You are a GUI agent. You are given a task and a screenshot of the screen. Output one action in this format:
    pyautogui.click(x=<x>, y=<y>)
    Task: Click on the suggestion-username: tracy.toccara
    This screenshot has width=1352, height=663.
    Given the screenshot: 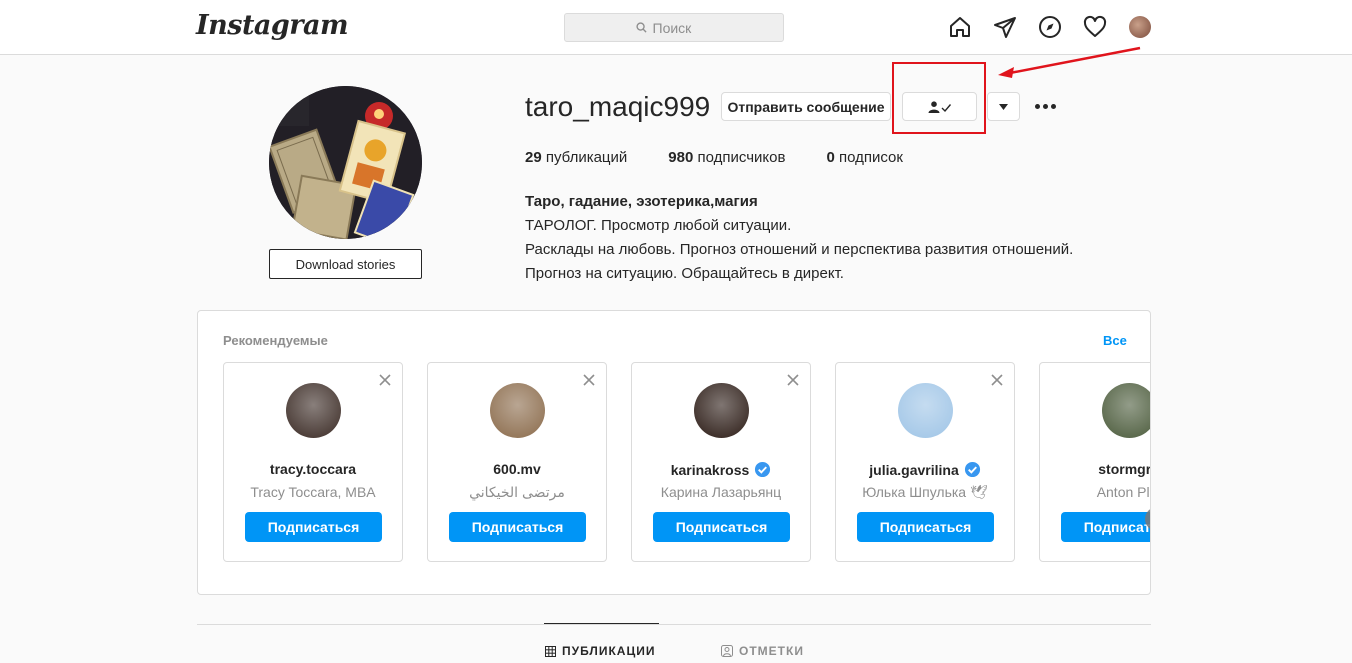 What is the action you would take?
    pyautogui.click(x=313, y=469)
    